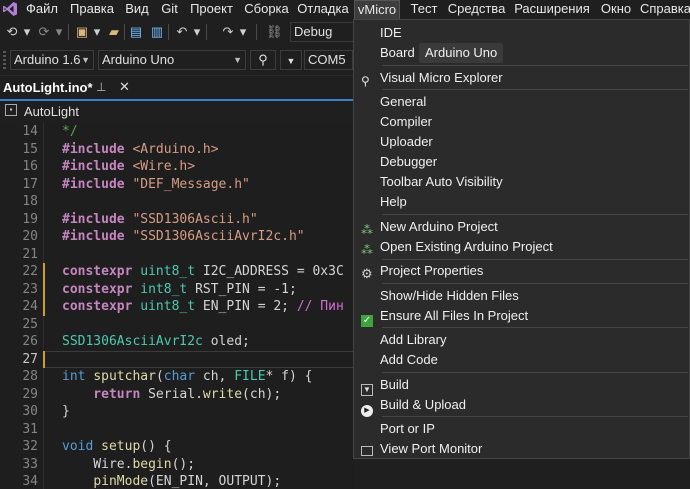  I want to click on menu-item-project-properties: ⚙ Project Properties, so click(522, 271).